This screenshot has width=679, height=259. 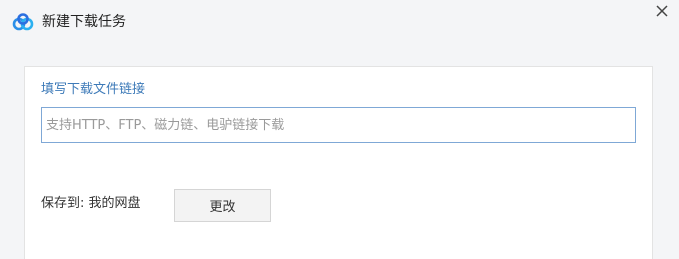 I want to click on dialog-title: 新建下载任务, so click(x=84, y=22).